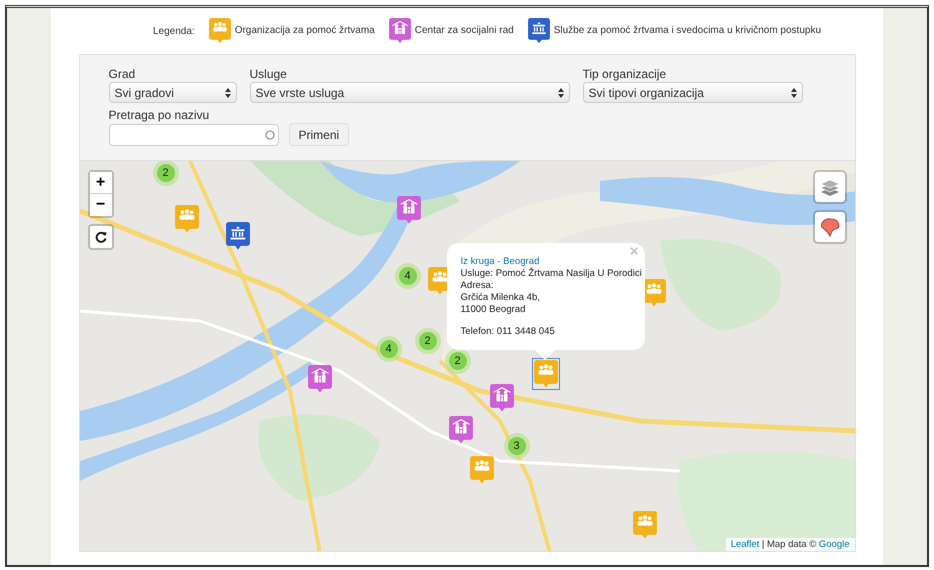 The image size is (934, 570). Describe the element at coordinates (688, 30) in the screenshot. I see `legend-label: Službe za pomoć žrtvama i svedocima u krivičnom postupku` at that location.